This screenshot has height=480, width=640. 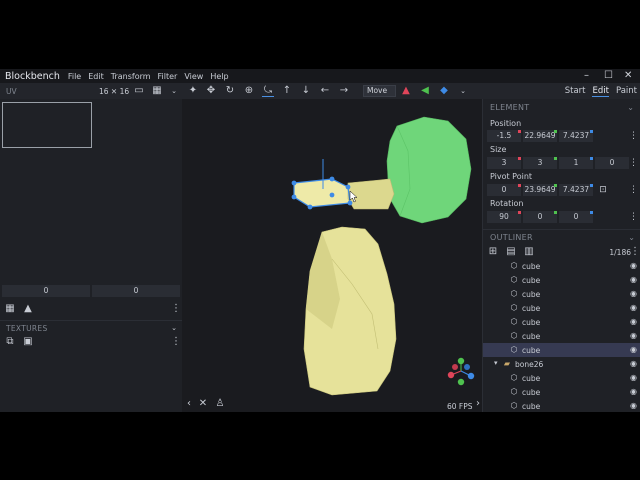 I want to click on menu-file: File, so click(x=74, y=76).